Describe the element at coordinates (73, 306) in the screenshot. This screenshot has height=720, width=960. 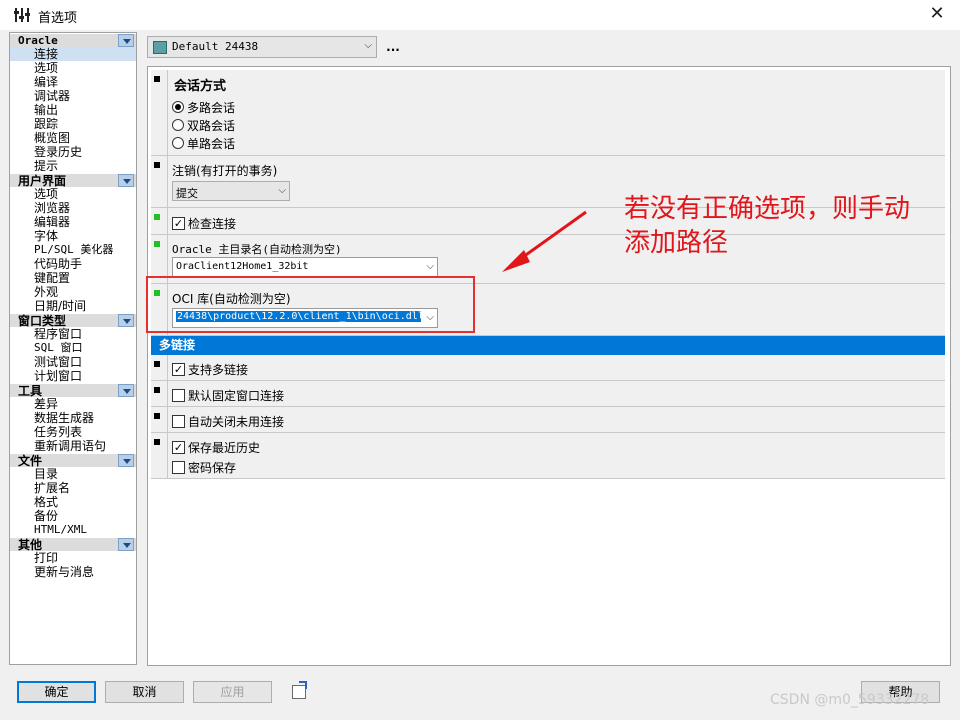
I see `nav-item: 日期/时间` at that location.